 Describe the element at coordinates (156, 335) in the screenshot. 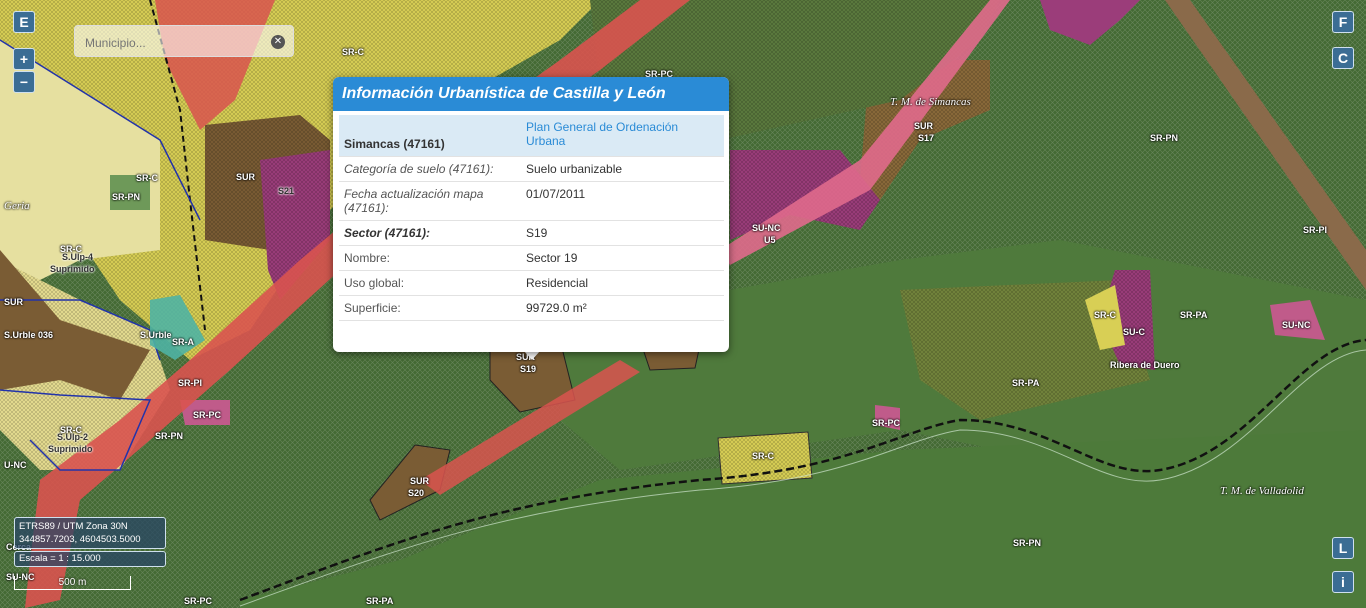

I see `map-label: S.Urble` at that location.